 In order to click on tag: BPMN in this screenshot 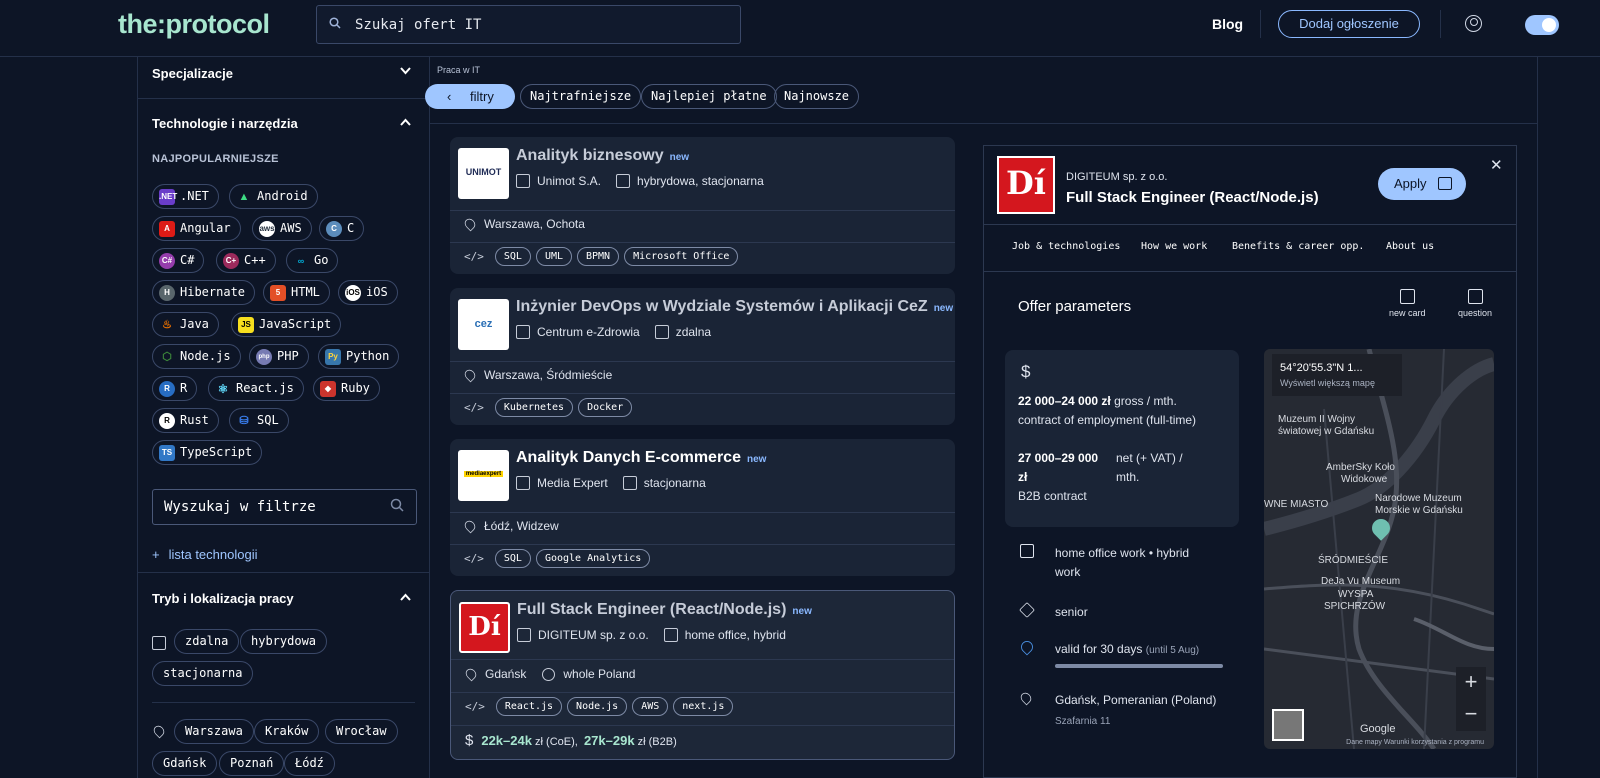, I will do `click(598, 256)`.